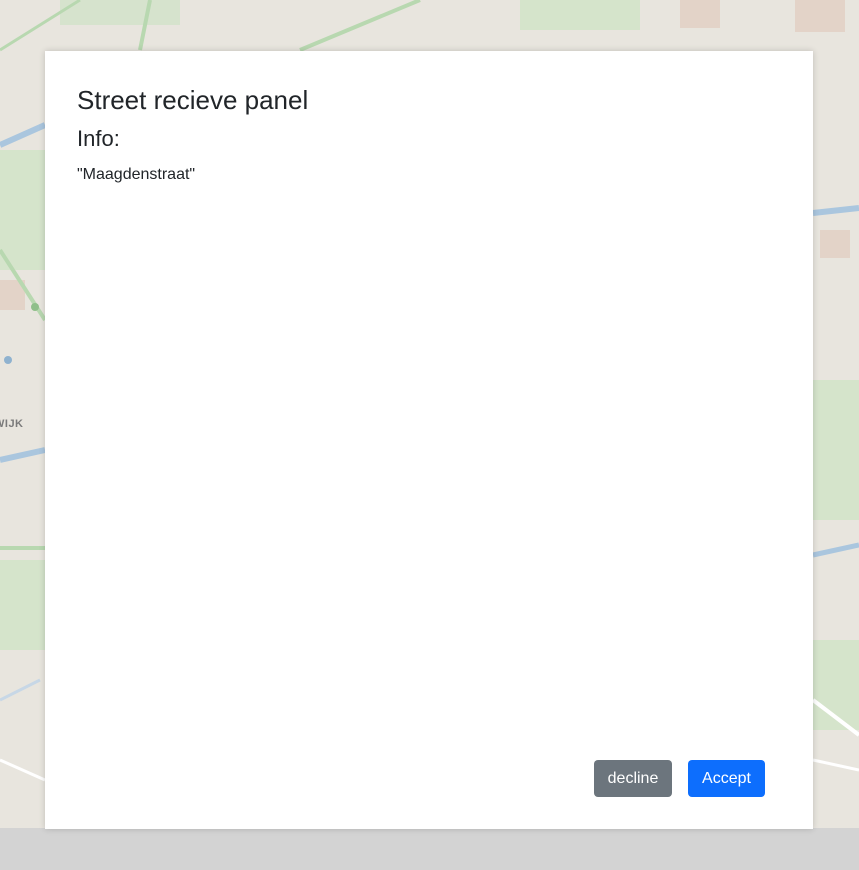  I want to click on info-heading: Info:, so click(98, 138).